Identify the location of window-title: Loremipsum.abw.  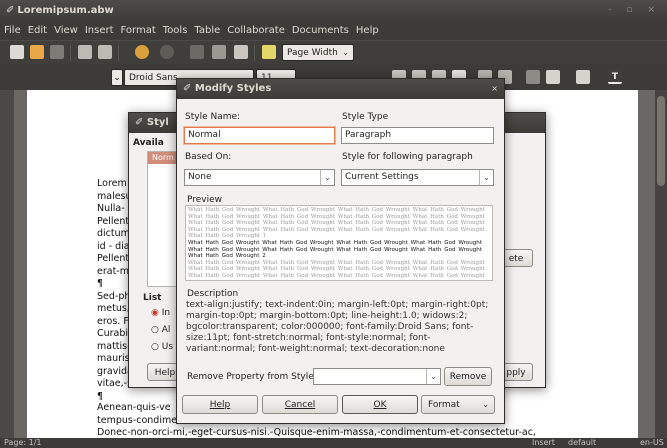
(65, 10).